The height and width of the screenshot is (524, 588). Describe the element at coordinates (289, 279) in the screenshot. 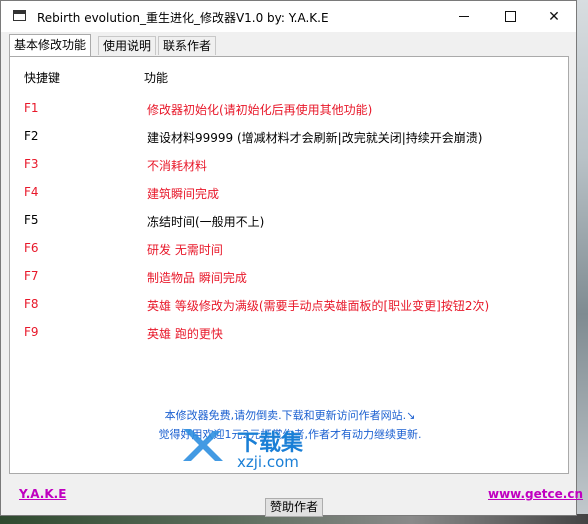

I see `hotkey-row: F7 制造物品 瞬间完成` at that location.